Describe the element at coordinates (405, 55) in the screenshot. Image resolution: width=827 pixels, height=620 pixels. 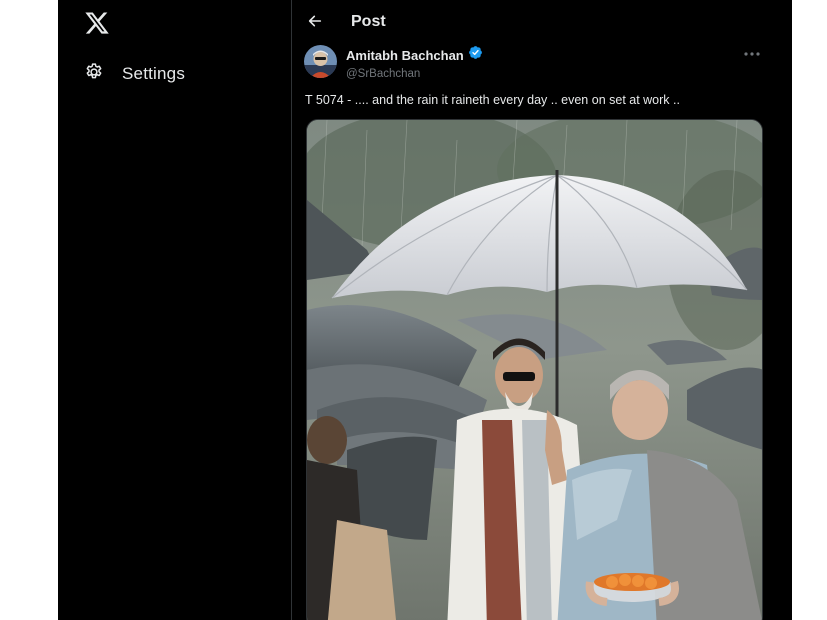
I see `author-name: Amitabh Bachchan` at that location.